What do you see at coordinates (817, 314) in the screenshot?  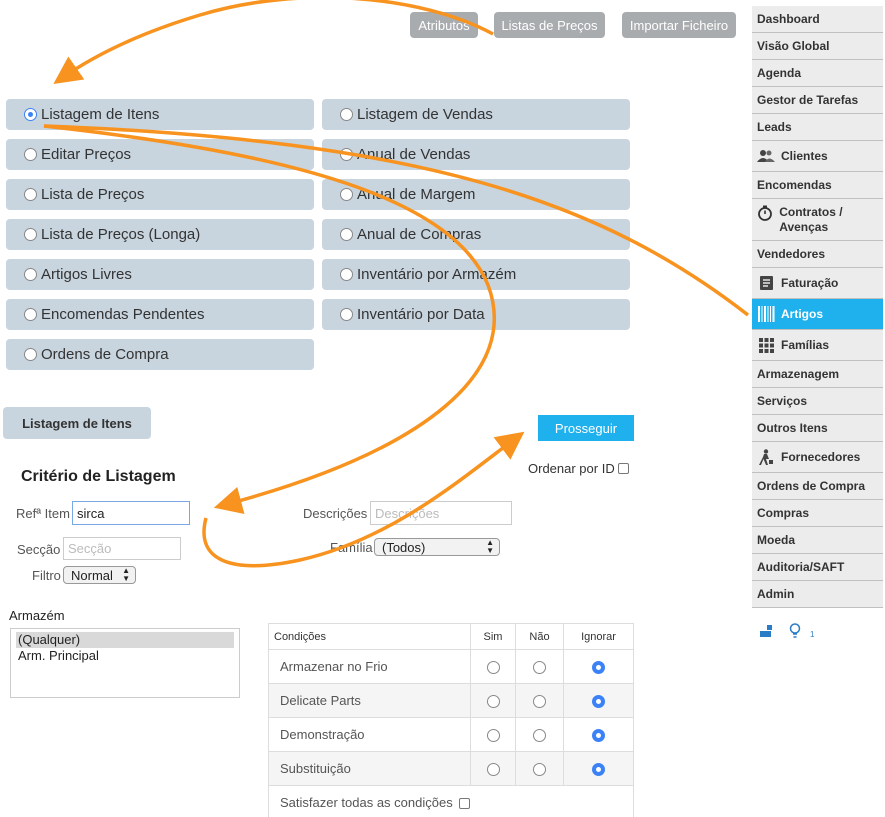 I see `sidebar-item-artigos: Artigos` at bounding box center [817, 314].